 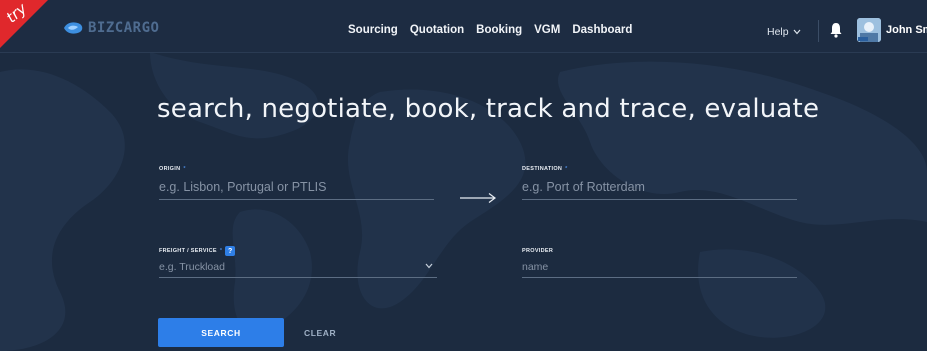 I want to click on origin-input, so click(x=296, y=187).